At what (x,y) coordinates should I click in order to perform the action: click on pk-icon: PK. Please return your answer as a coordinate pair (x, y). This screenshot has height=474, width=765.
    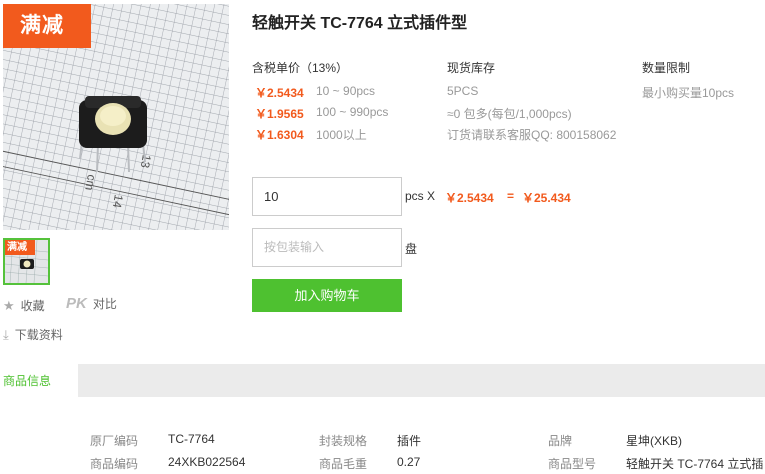
    Looking at the image, I should click on (76, 303).